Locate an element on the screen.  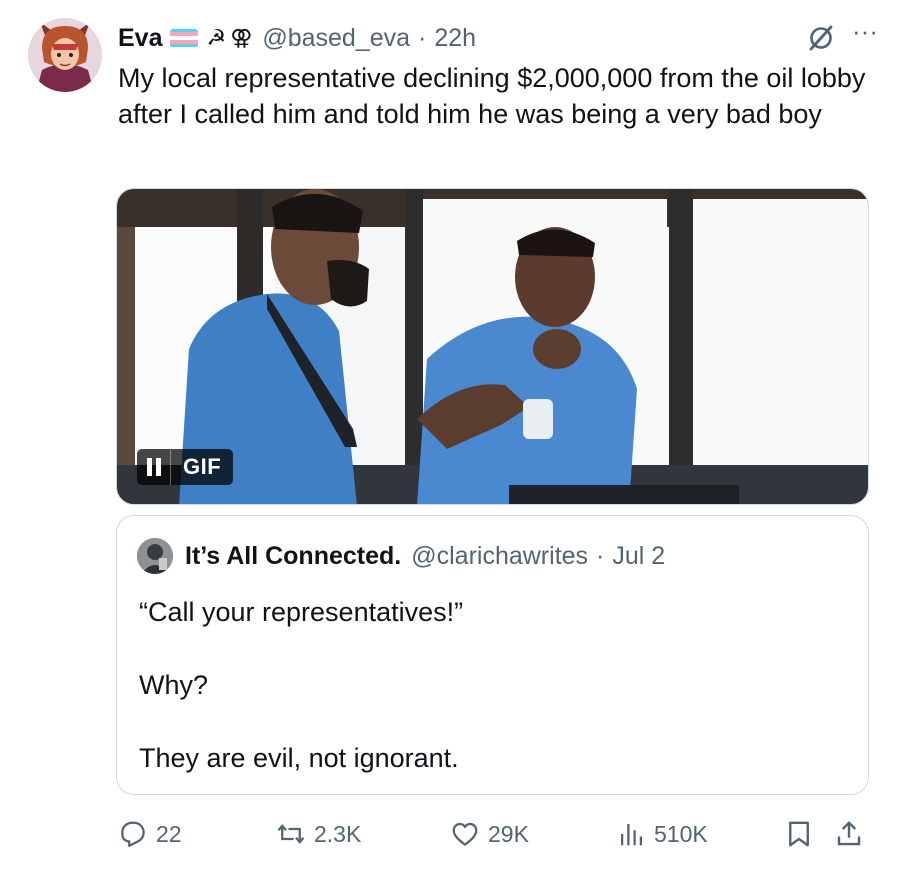
quote-handle: @clarichawrites is located at coordinates (499, 556).